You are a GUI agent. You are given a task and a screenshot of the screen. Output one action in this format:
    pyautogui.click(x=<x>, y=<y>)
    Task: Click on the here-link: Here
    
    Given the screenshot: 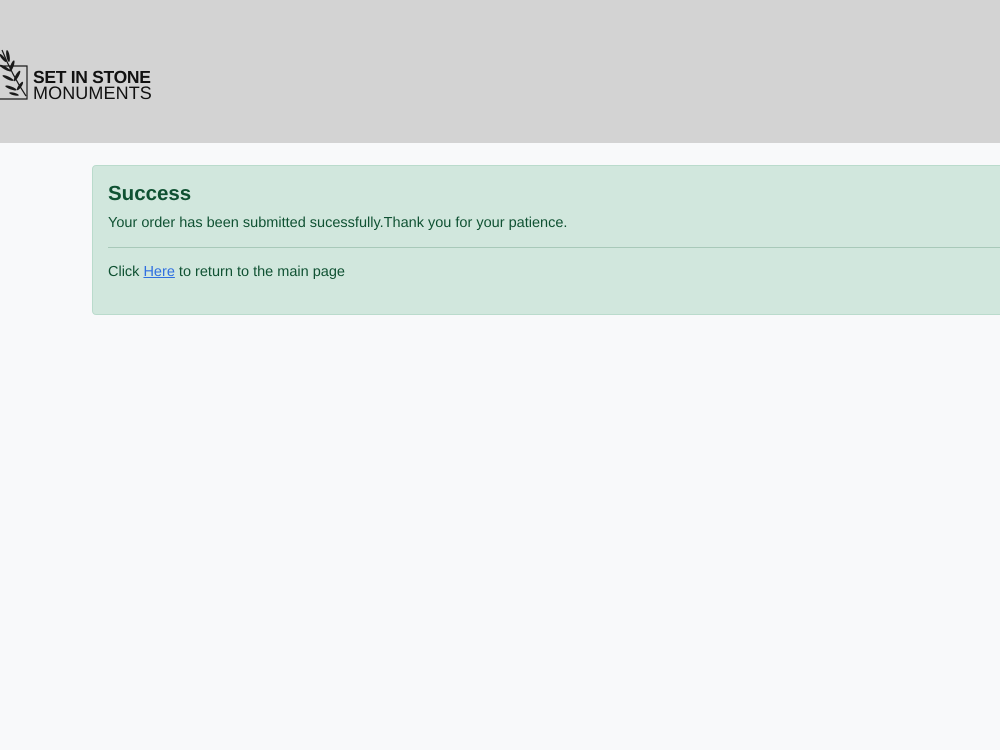 What is the action you would take?
    pyautogui.click(x=159, y=272)
    